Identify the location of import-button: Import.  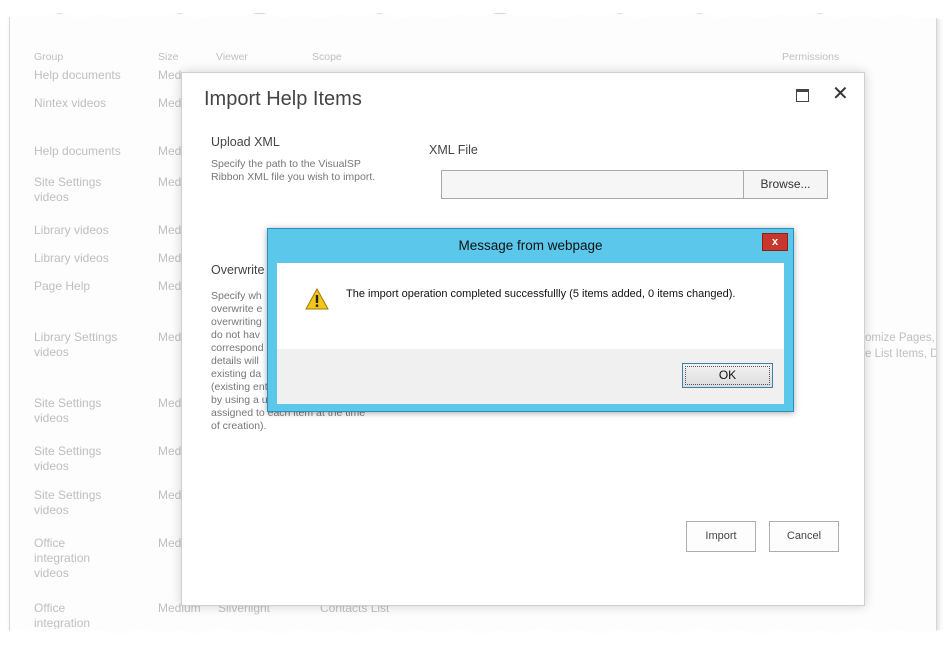
(721, 536).